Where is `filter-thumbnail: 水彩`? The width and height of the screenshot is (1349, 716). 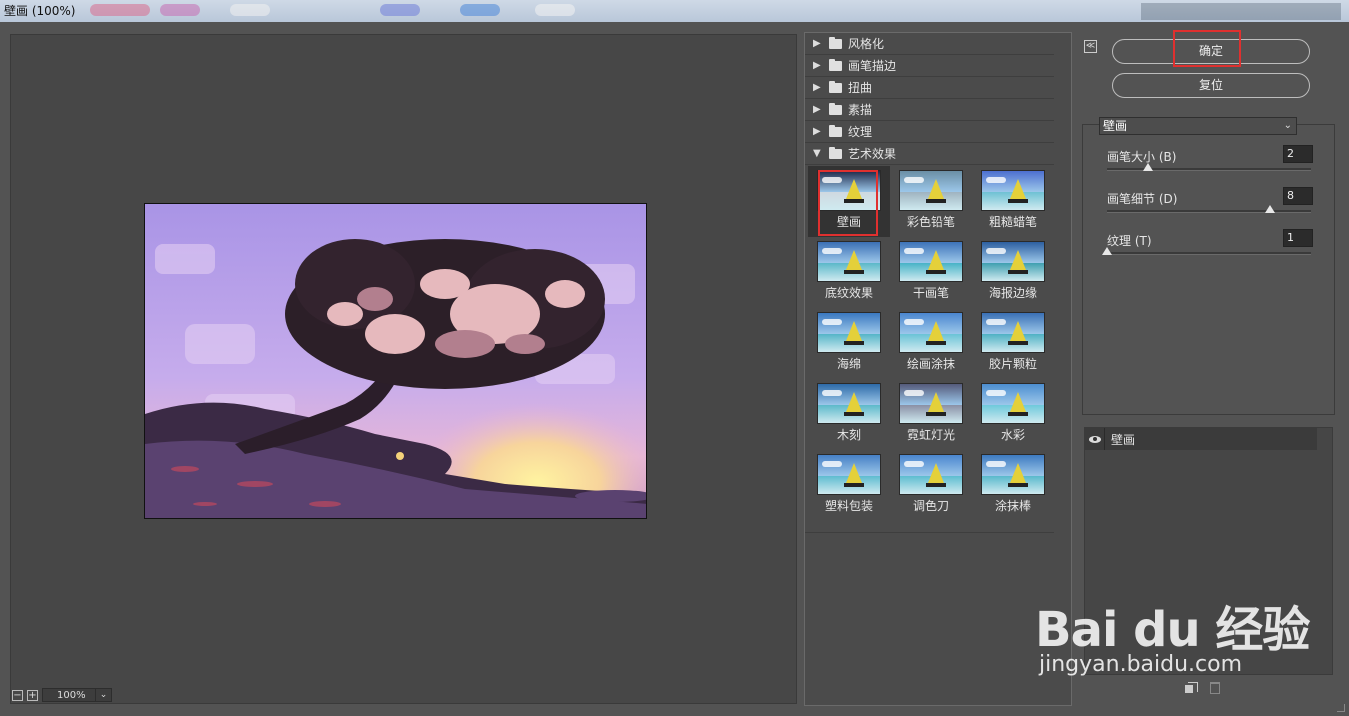
filter-thumbnail: 水彩 is located at coordinates (1013, 414).